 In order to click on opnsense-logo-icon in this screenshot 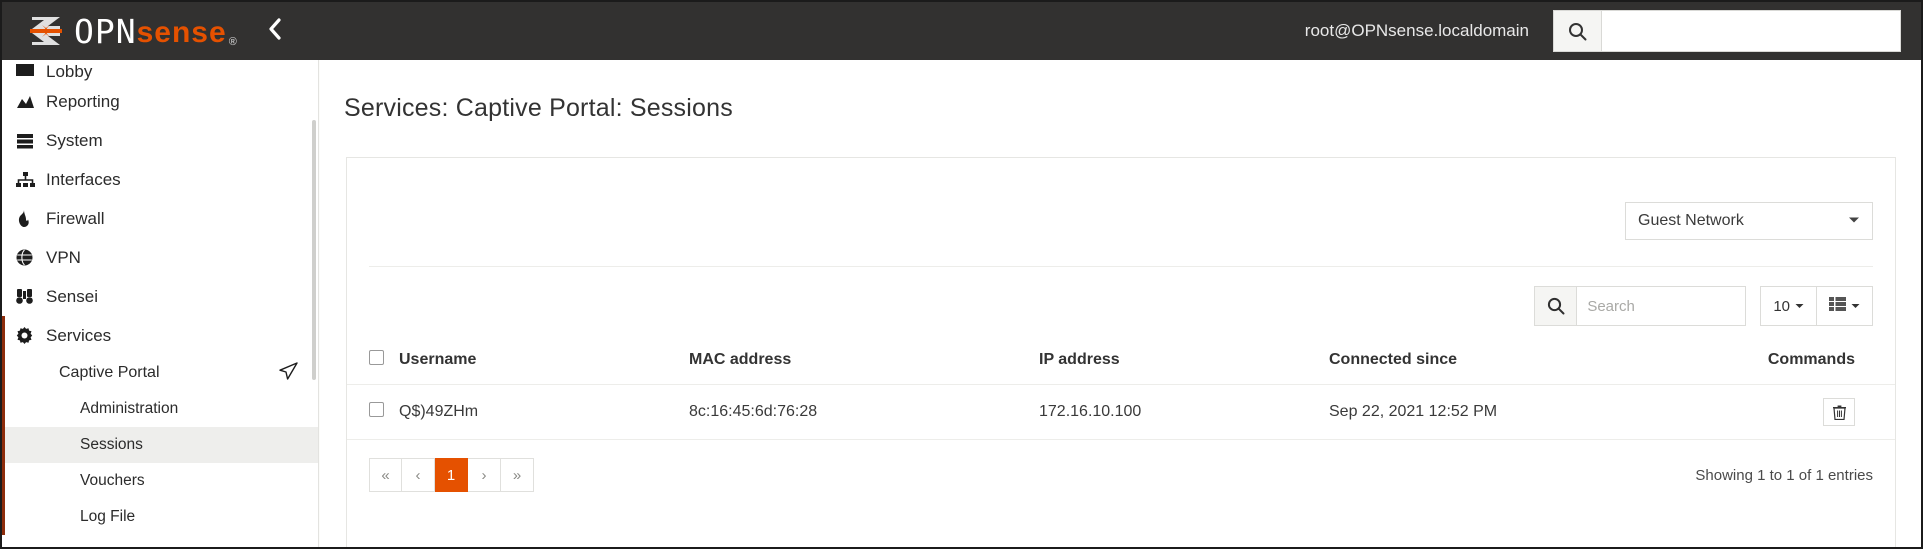, I will do `click(46, 31)`.